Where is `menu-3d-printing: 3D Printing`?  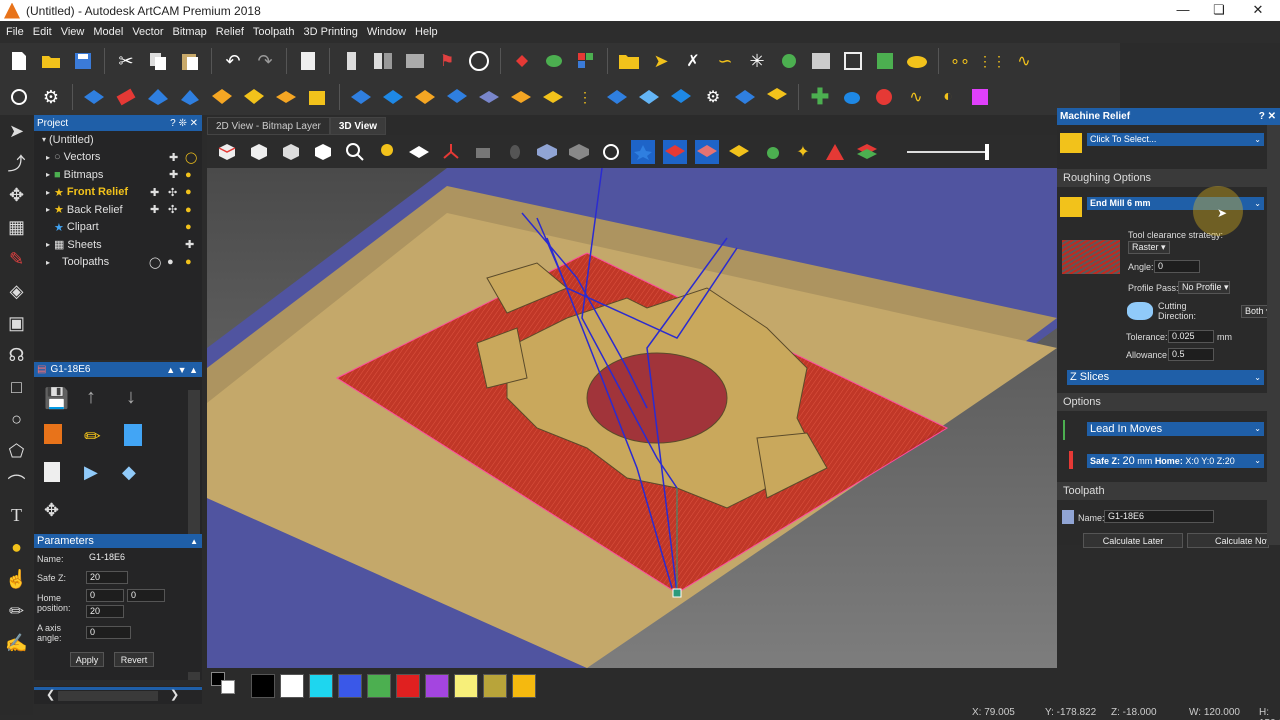
menu-3d-printing: 3D Printing is located at coordinates (330, 32).